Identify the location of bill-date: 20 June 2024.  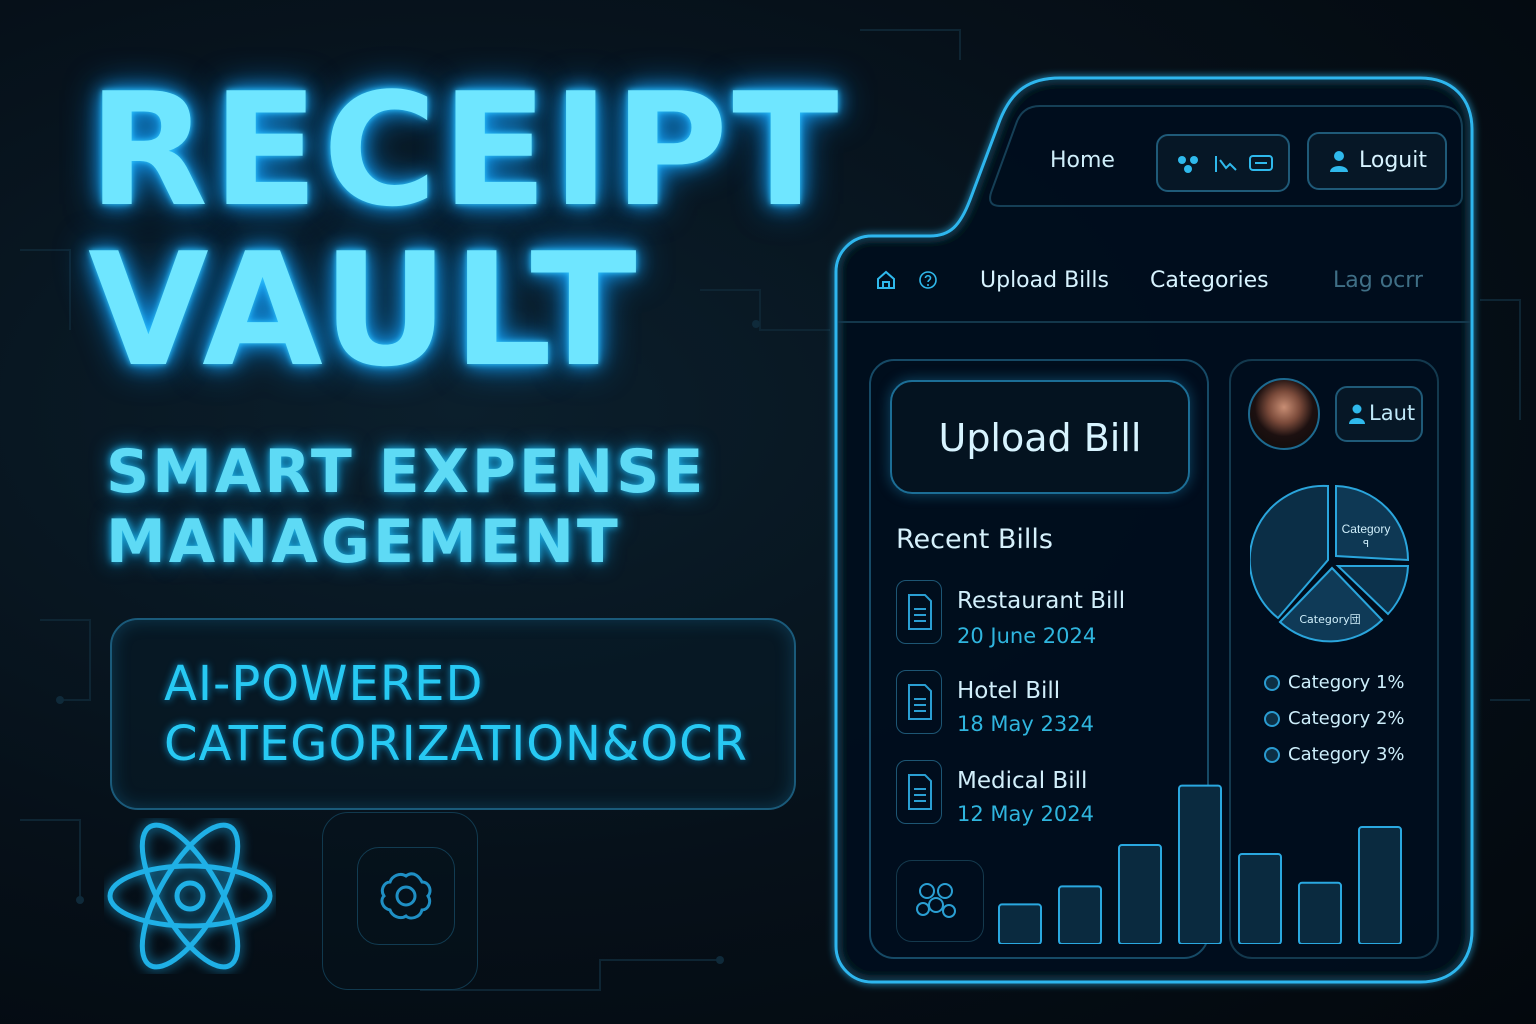
(1027, 636).